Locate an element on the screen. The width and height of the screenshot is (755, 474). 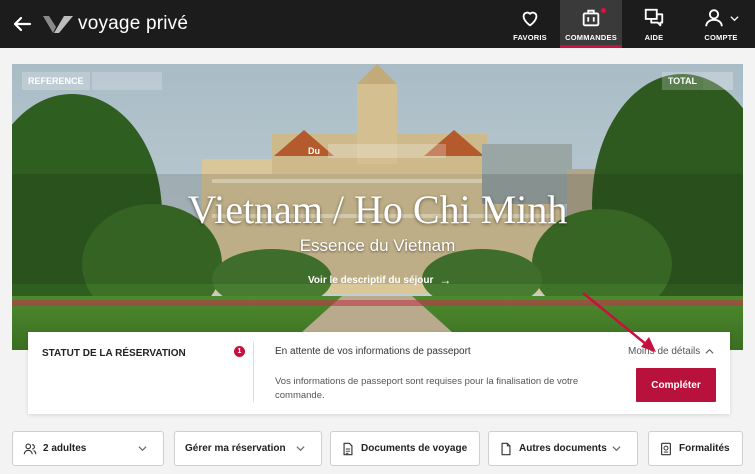
document-icon is located at coordinates (348, 448).